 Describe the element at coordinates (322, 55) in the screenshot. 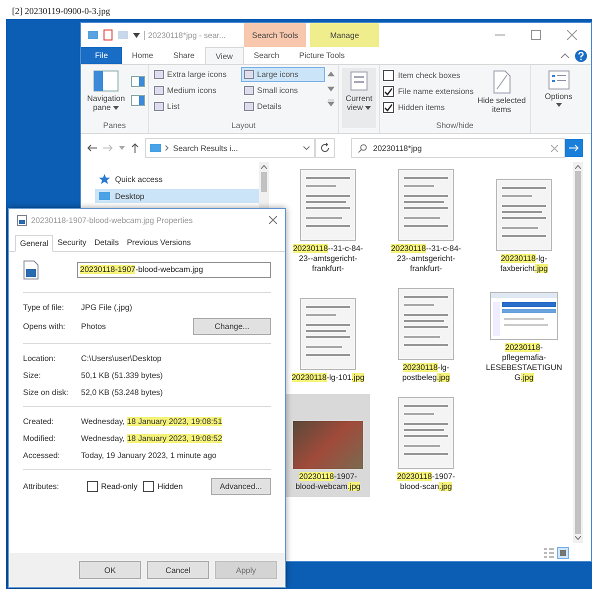

I see `ribbon-tab: Picture Tools` at that location.